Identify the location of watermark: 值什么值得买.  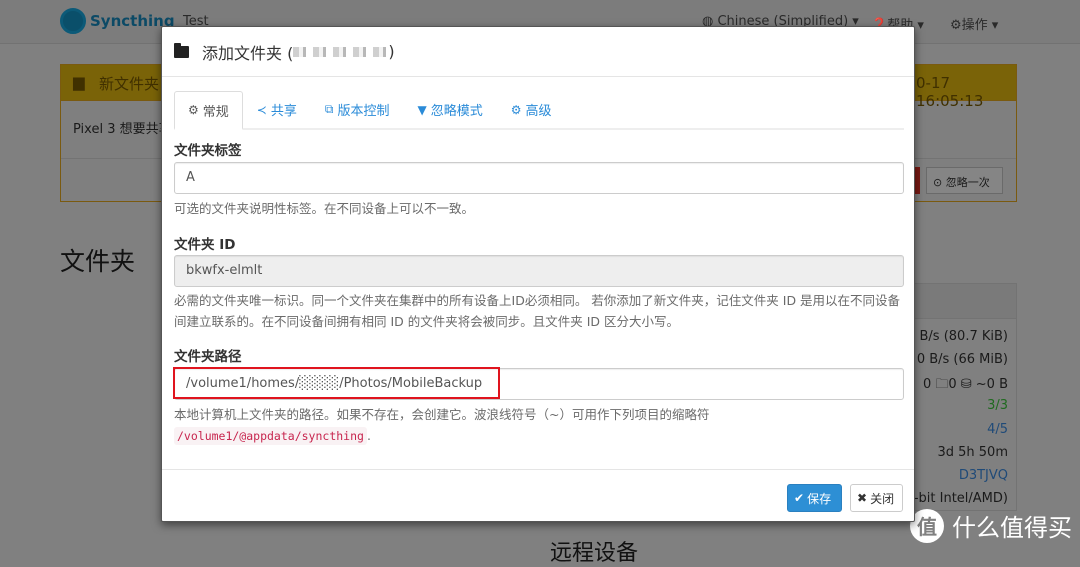
(991, 525).